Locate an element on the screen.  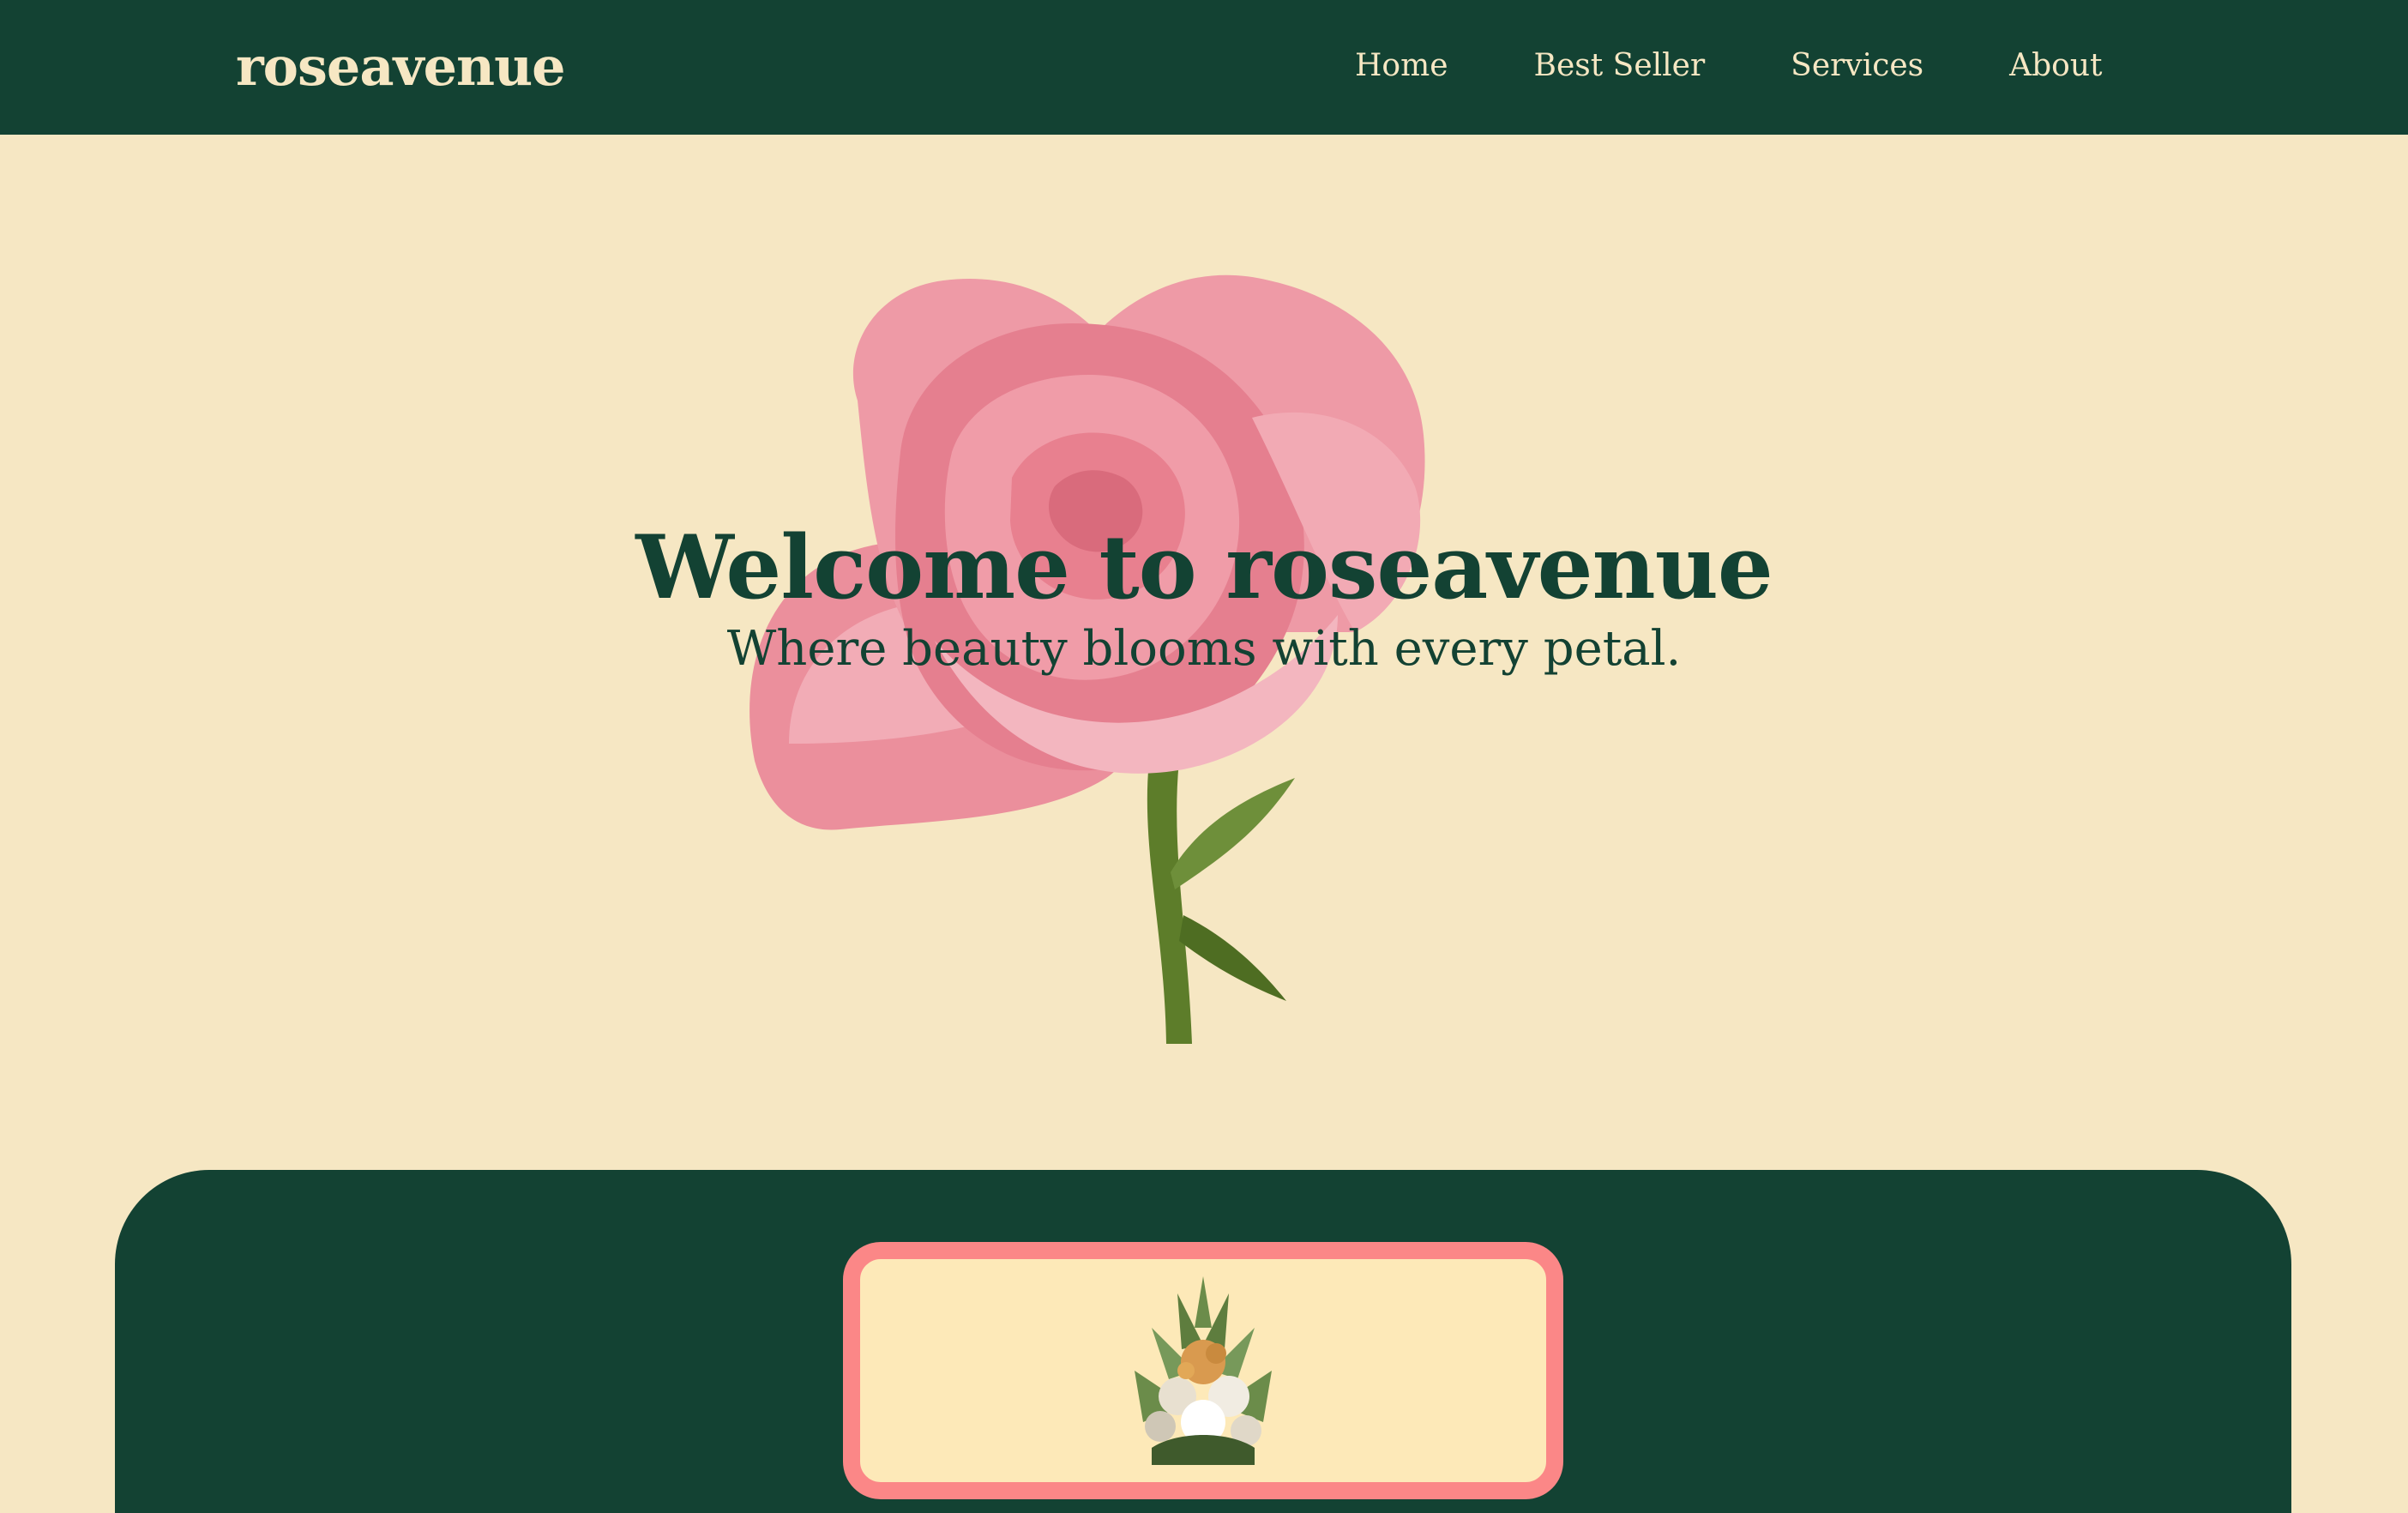
main-nav: Home Best Seller Services About is located at coordinates (1729, 66).